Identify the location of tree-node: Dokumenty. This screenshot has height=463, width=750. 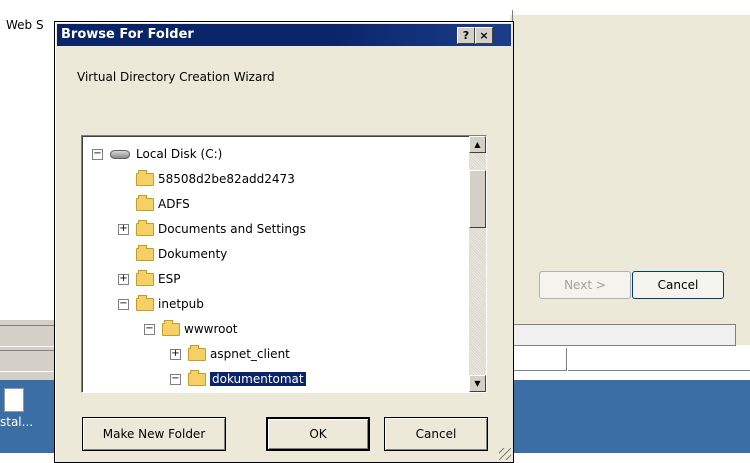
(172, 254).